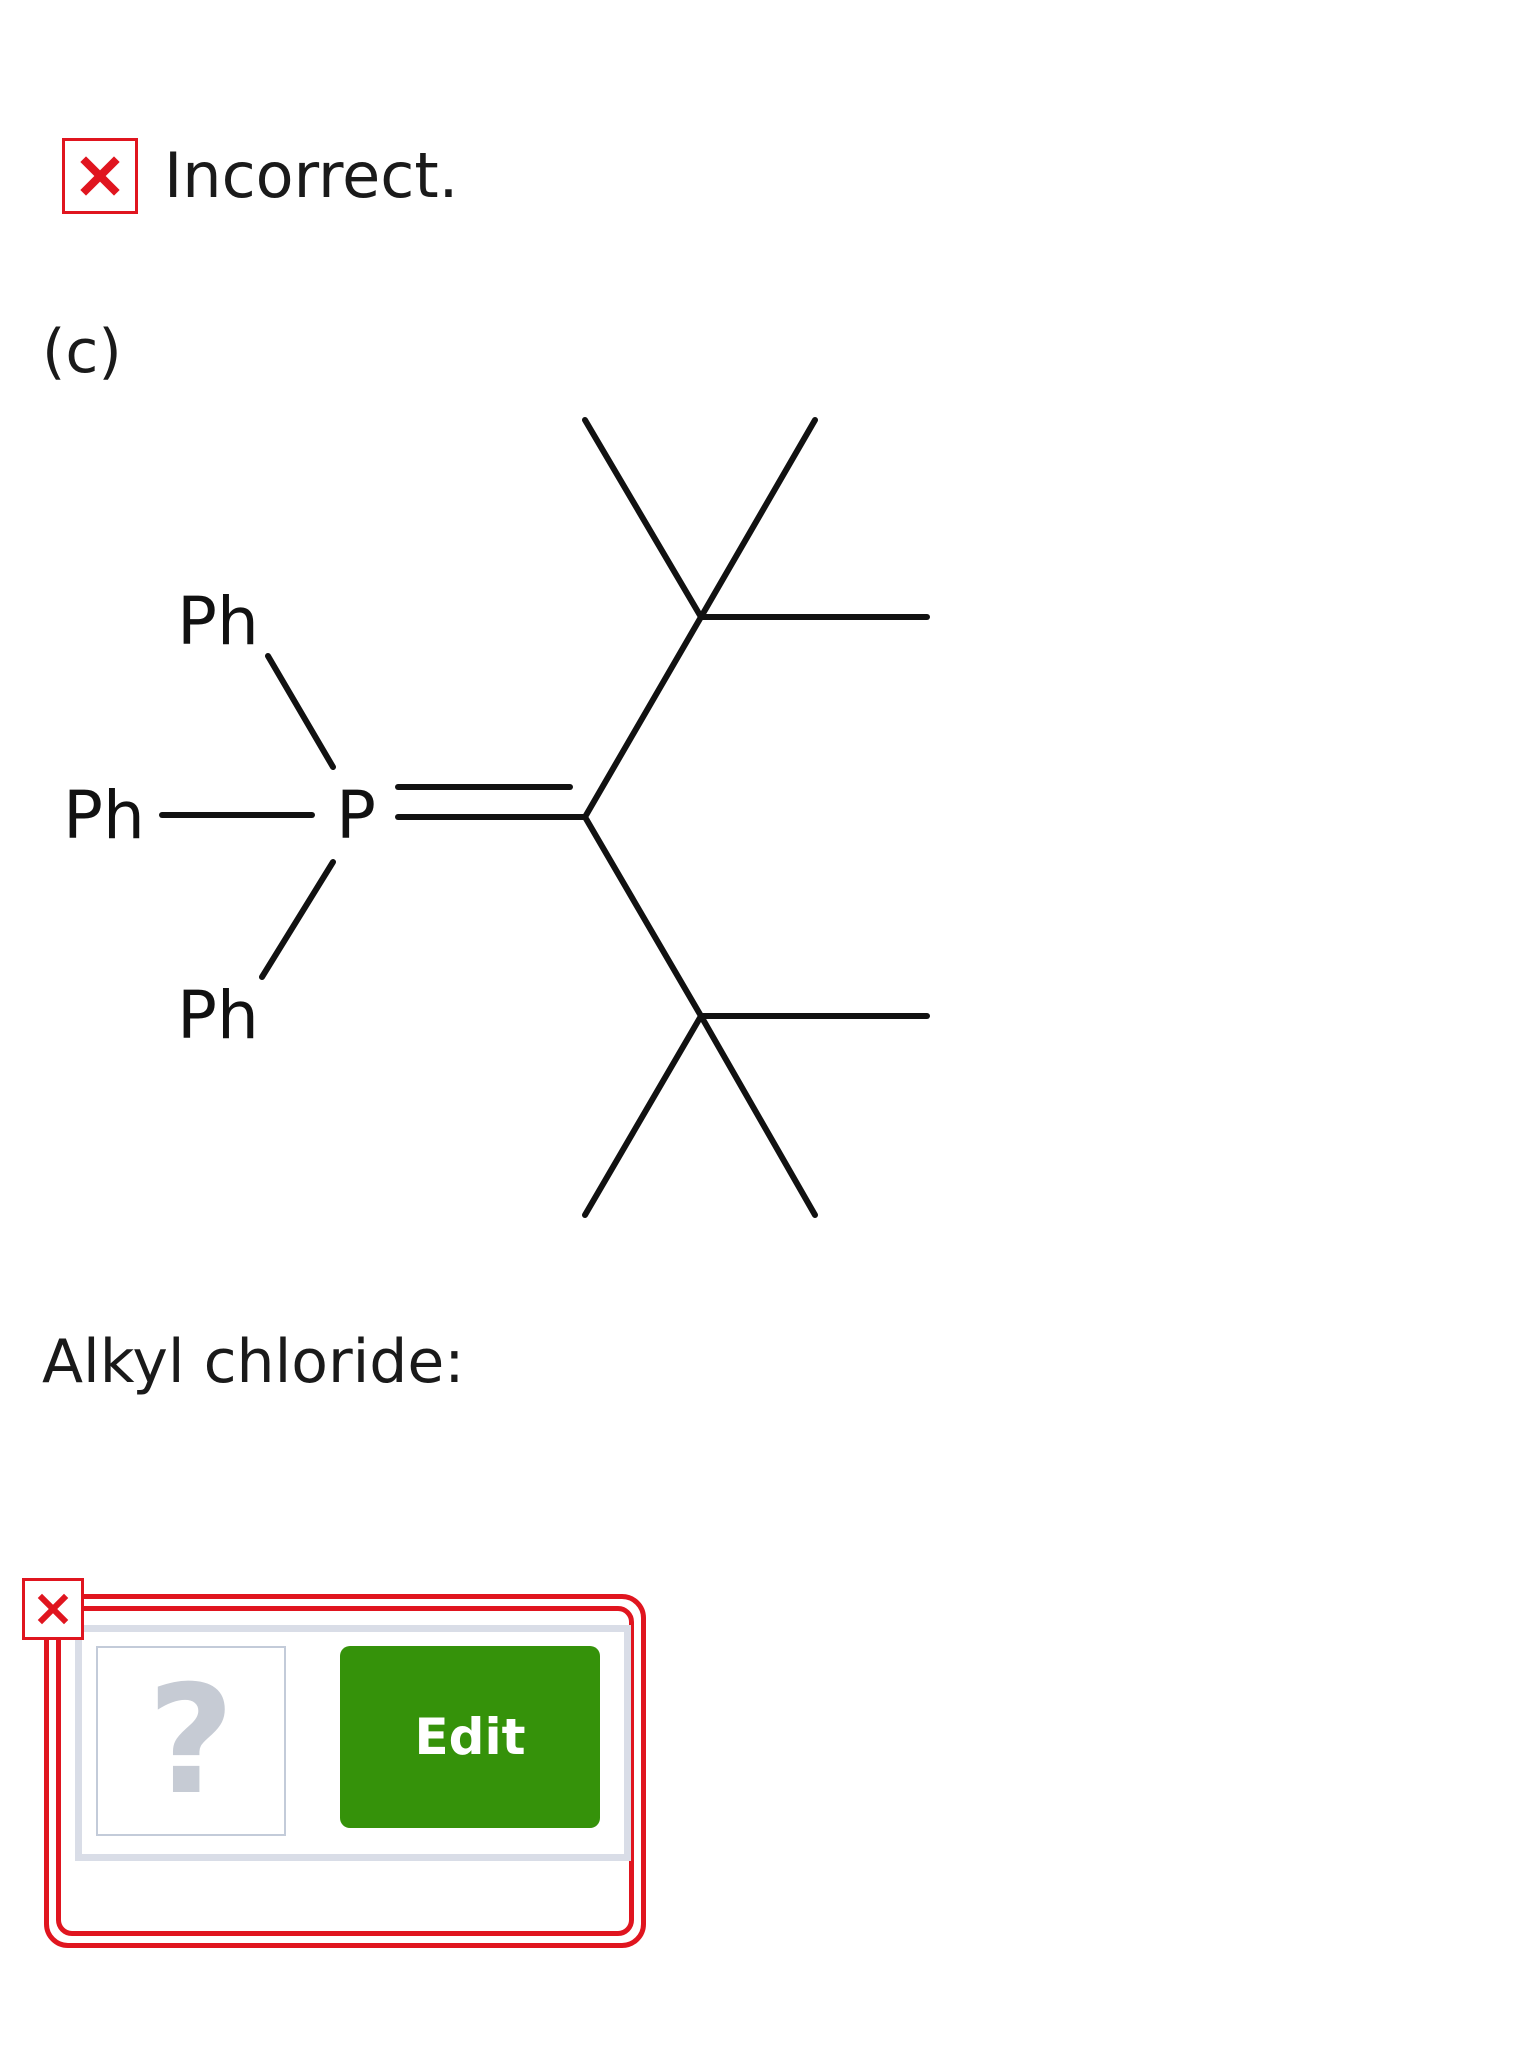 The height and width of the screenshot is (2046, 1519). I want to click on answer-placeholder: ?, so click(191, 1741).